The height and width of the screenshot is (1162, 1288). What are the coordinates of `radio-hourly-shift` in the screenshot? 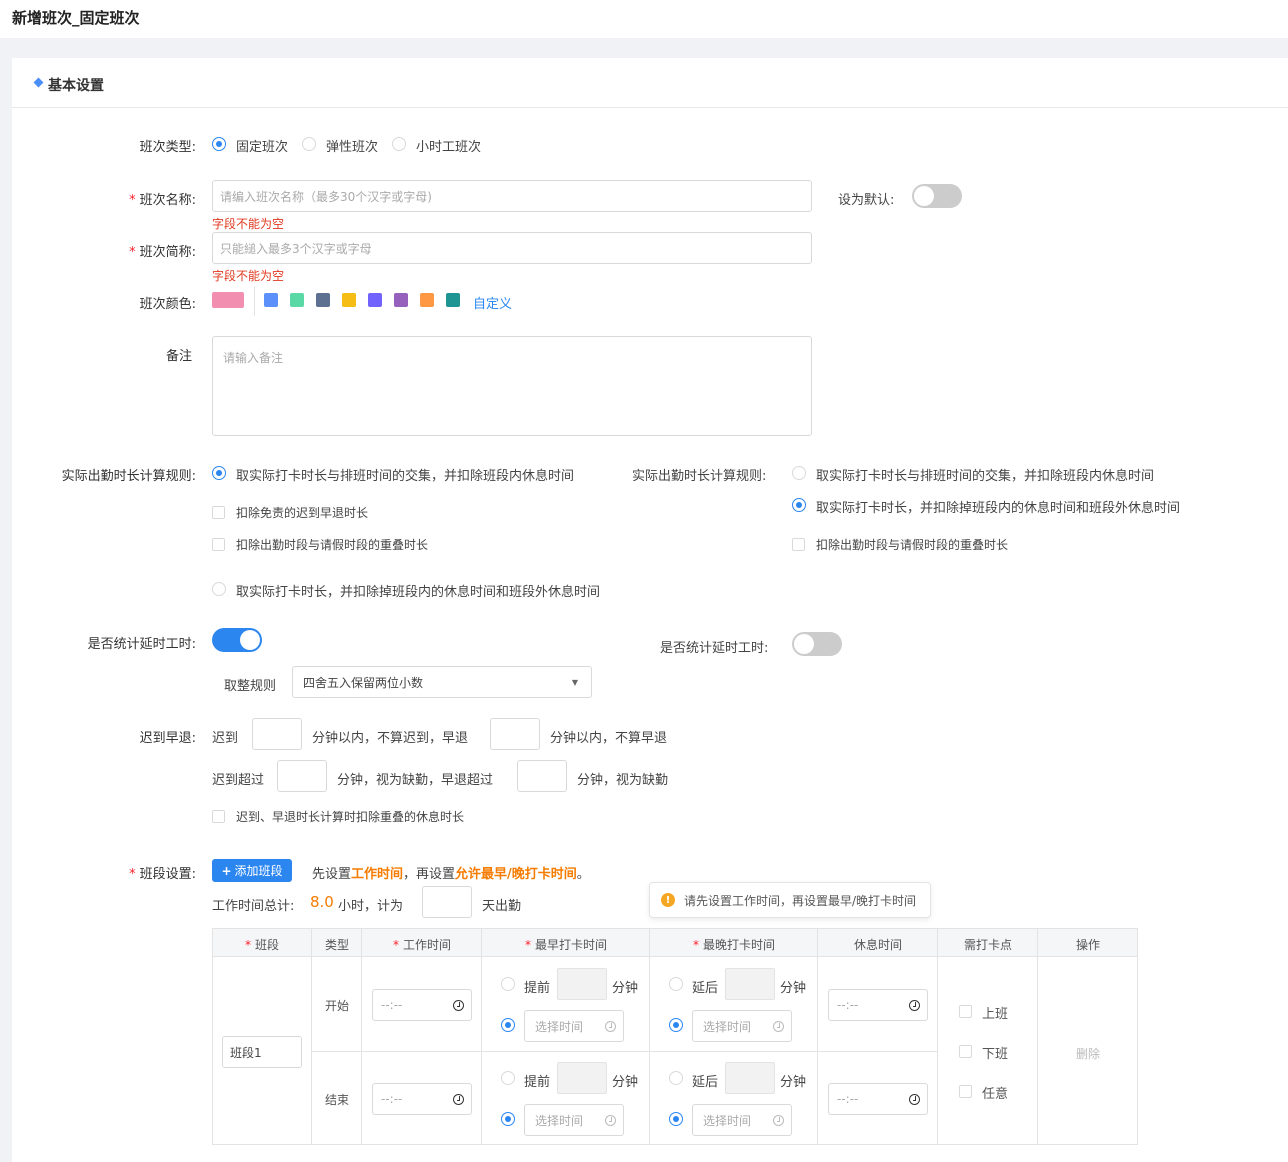 It's located at (399, 144).